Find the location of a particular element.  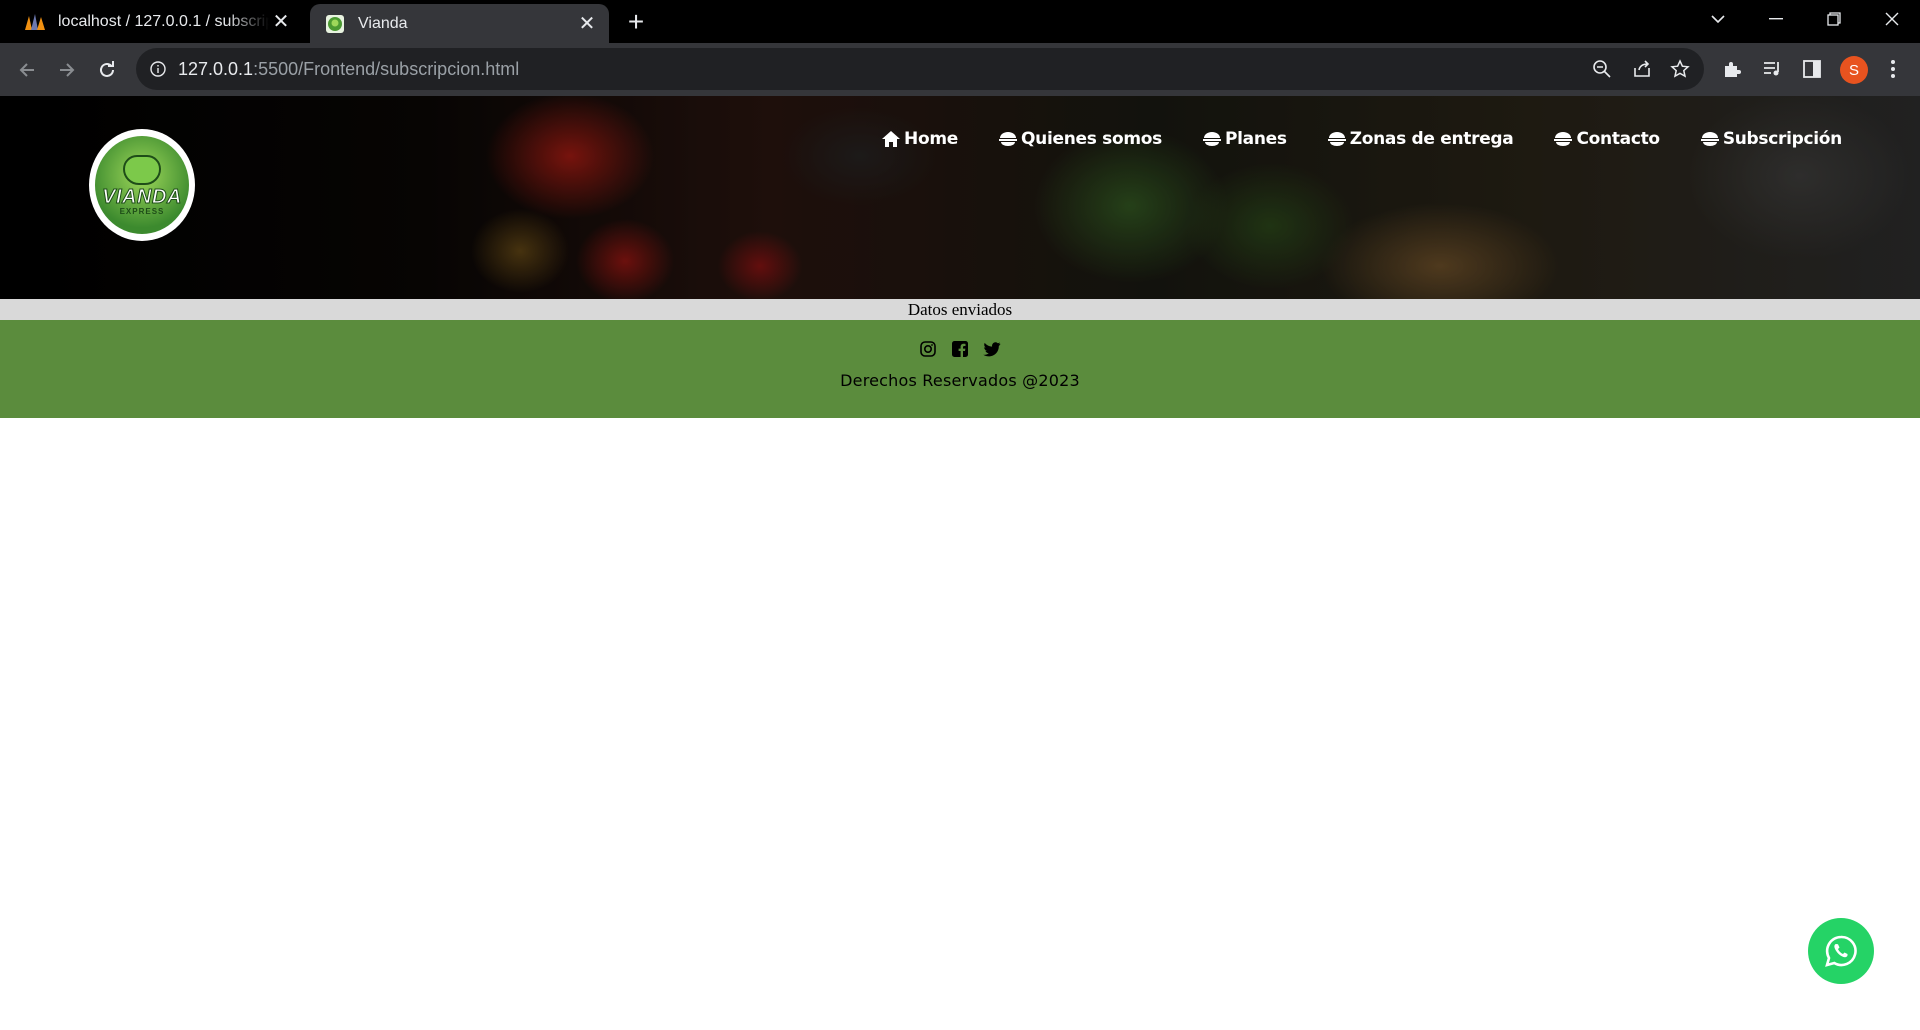

phpmyadmin-icon is located at coordinates (35, 22).